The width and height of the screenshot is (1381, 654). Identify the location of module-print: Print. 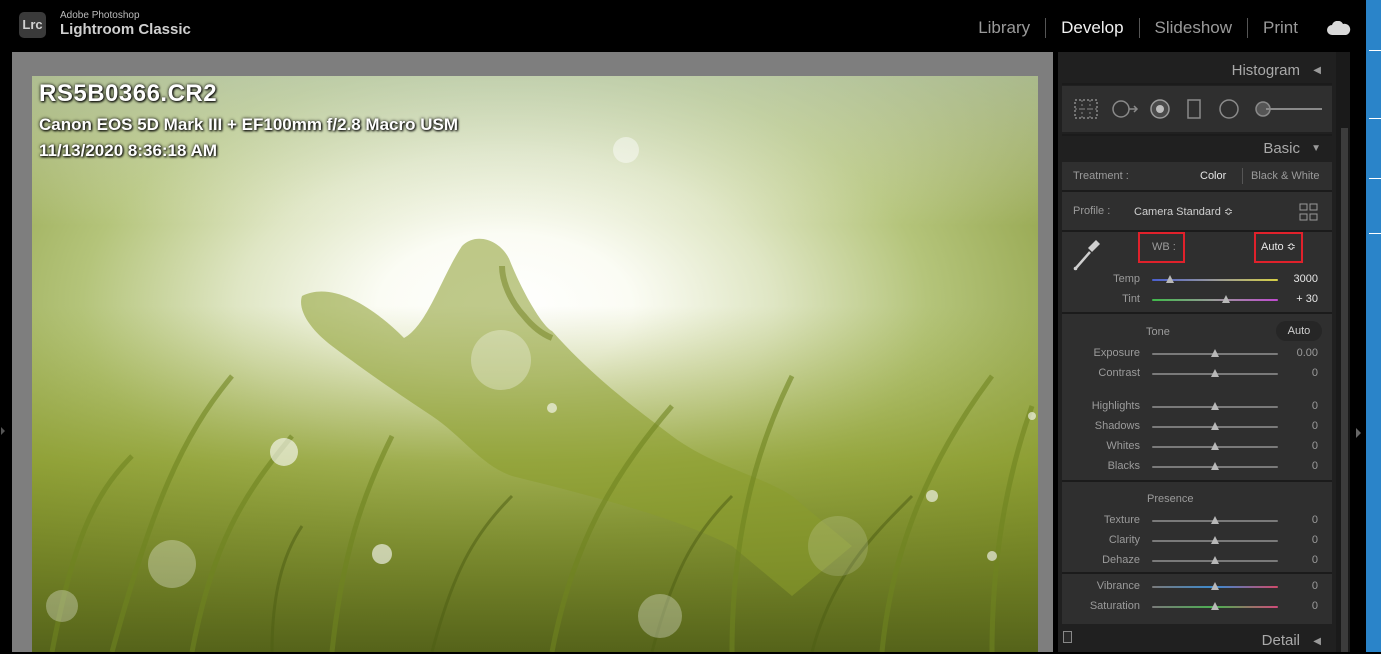
(1280, 28).